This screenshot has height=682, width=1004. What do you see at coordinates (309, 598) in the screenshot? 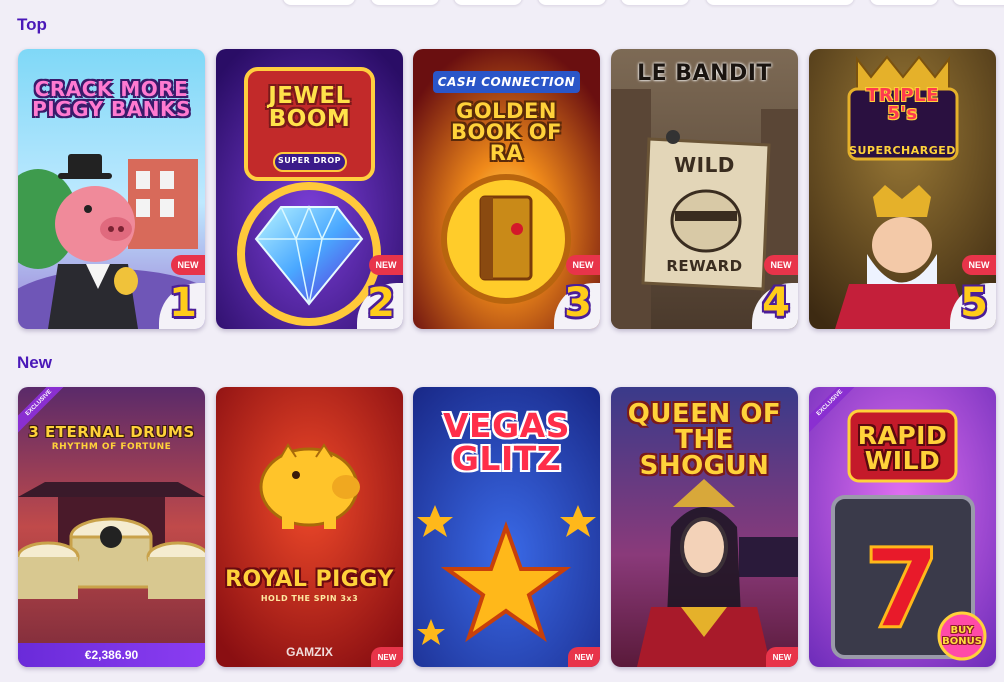
I see `game-subtitle: HOLD THE SPIN 3x3` at bounding box center [309, 598].